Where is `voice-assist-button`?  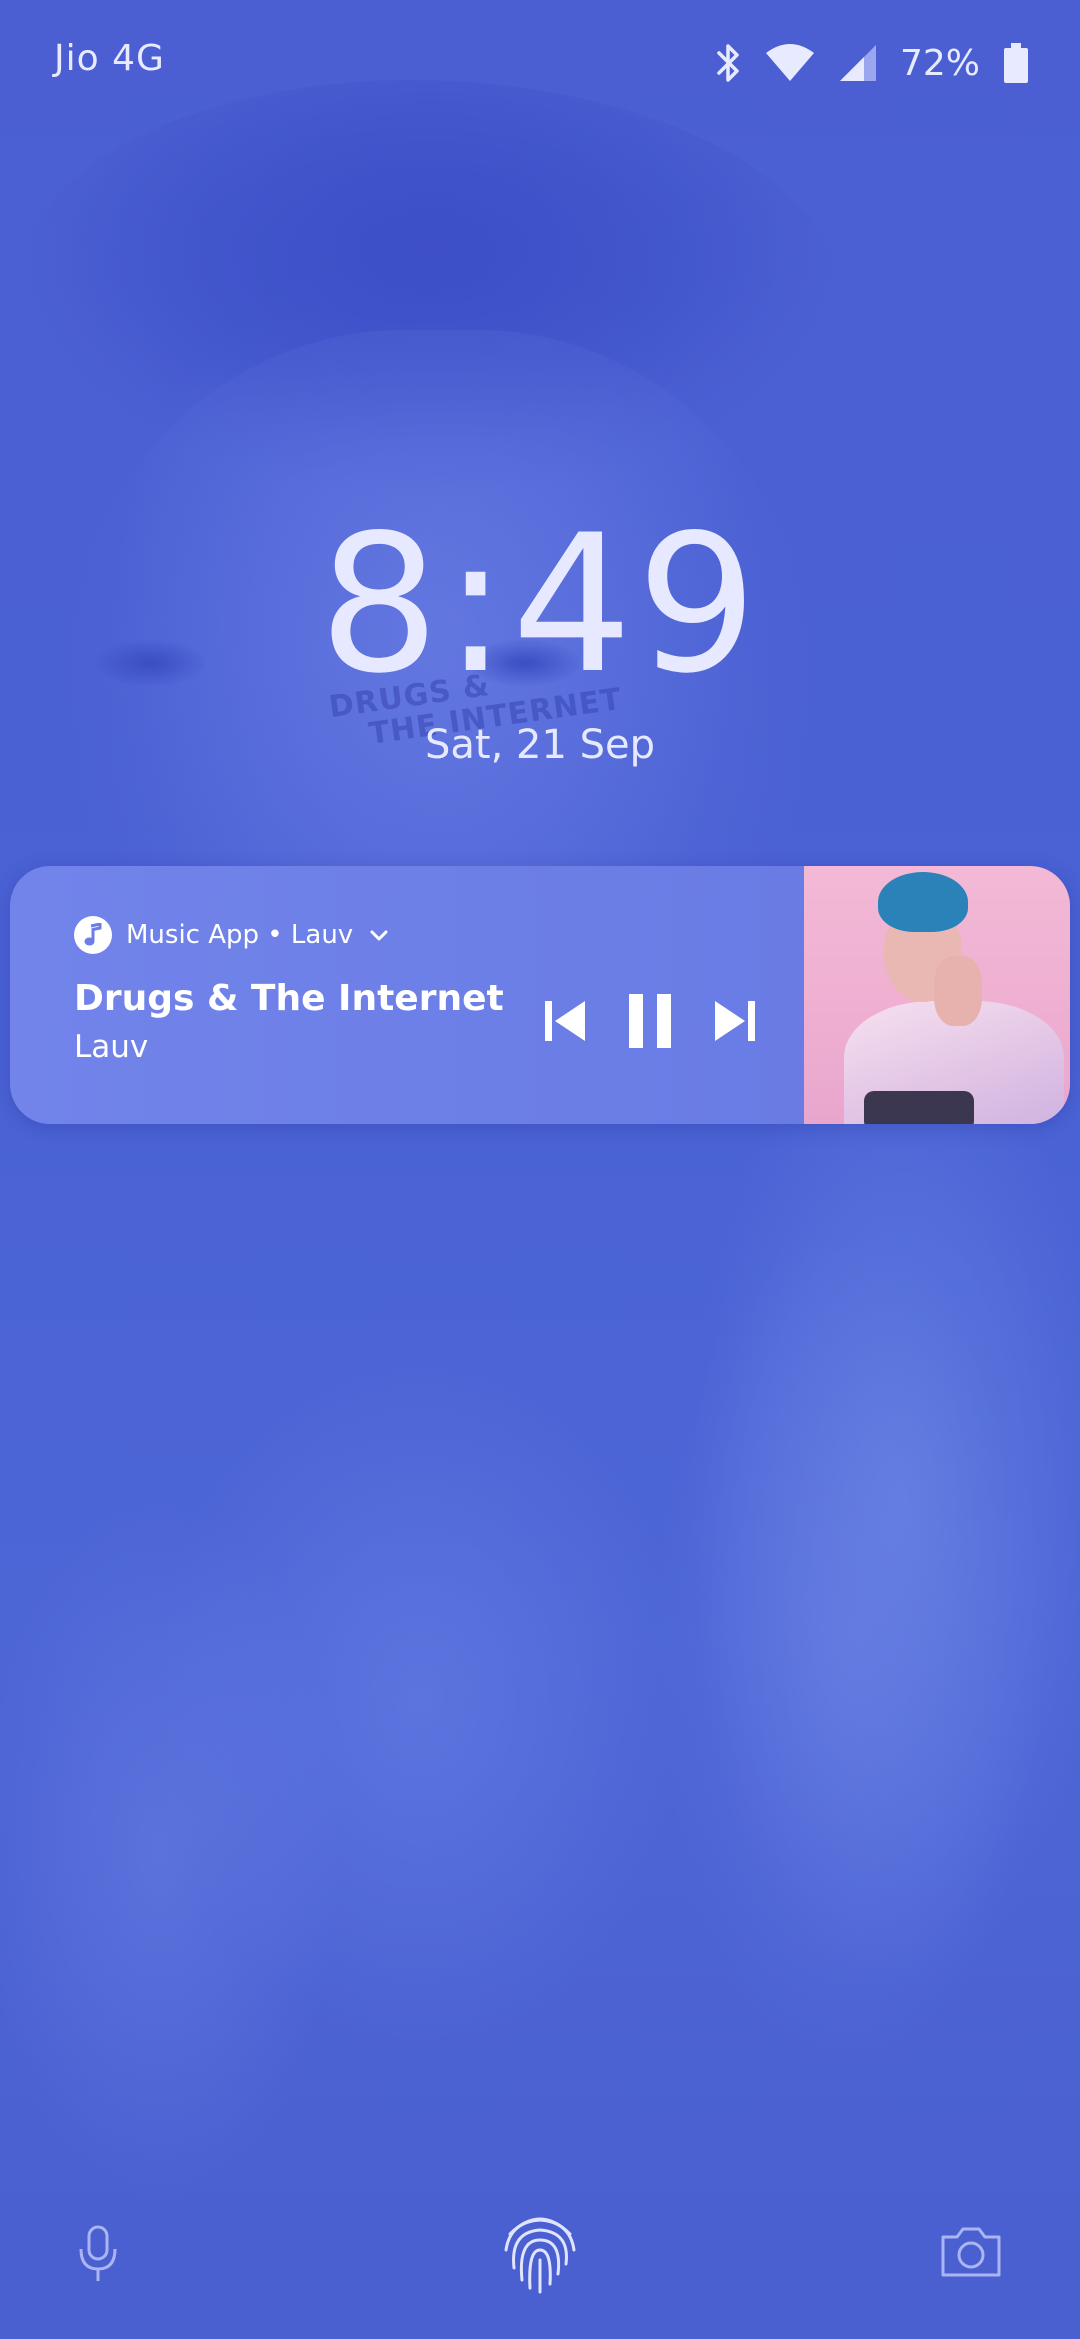
voice-assist-button is located at coordinates (98, 2254).